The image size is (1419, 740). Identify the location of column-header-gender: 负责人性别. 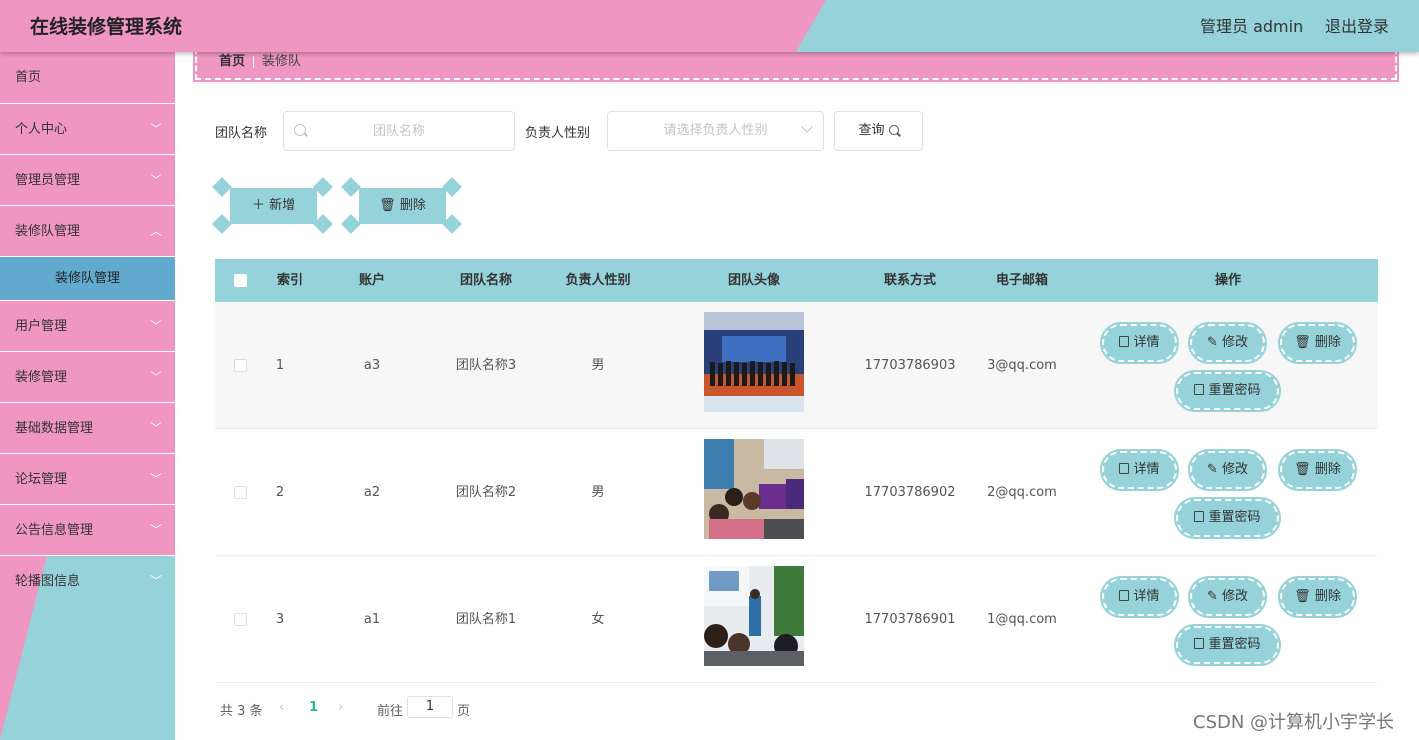
(598, 280).